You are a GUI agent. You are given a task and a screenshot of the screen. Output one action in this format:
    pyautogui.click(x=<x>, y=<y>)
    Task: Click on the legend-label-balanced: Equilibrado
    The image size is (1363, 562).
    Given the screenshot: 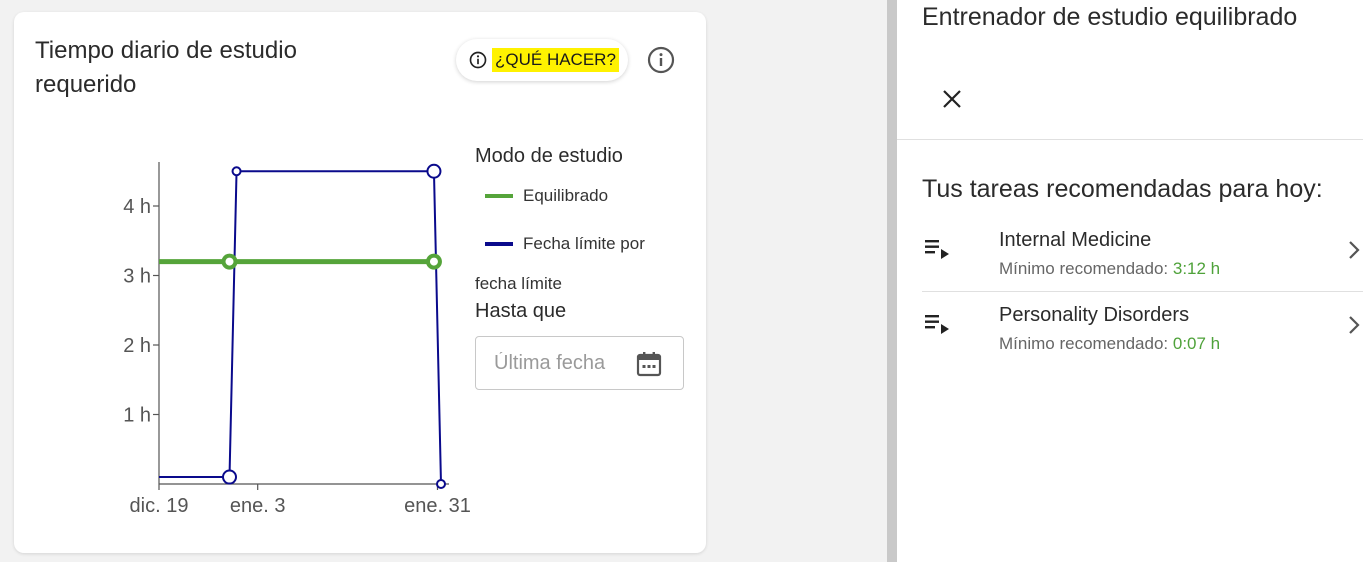 What is the action you would take?
    pyautogui.click(x=566, y=195)
    